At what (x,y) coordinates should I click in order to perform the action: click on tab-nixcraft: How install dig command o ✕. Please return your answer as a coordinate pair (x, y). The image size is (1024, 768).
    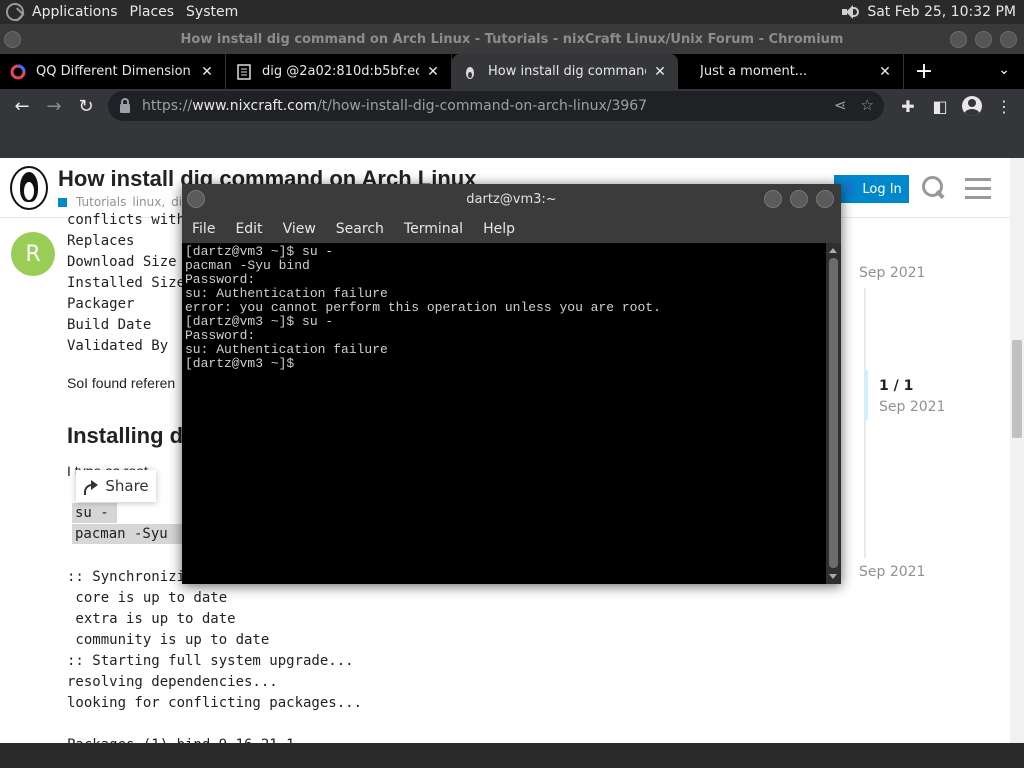
    Looking at the image, I should click on (565, 71).